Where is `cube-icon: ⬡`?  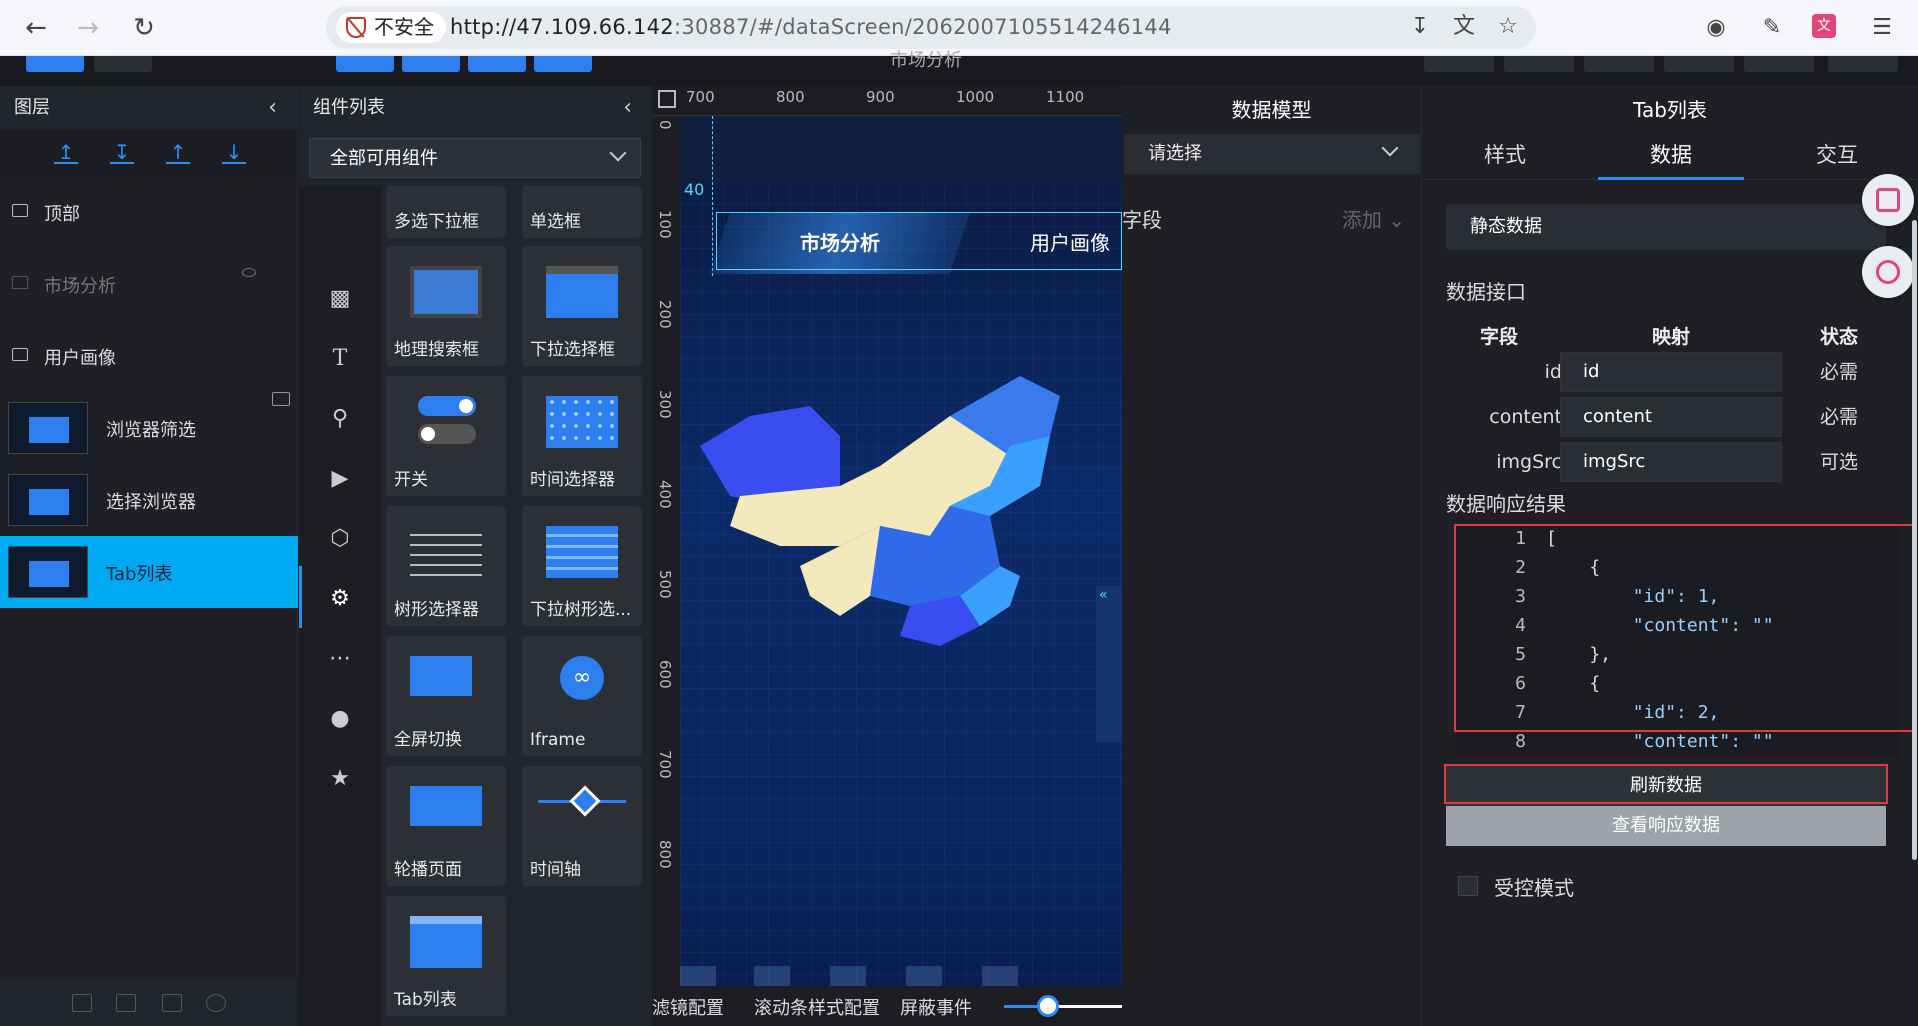
cube-icon: ⬡ is located at coordinates (340, 539).